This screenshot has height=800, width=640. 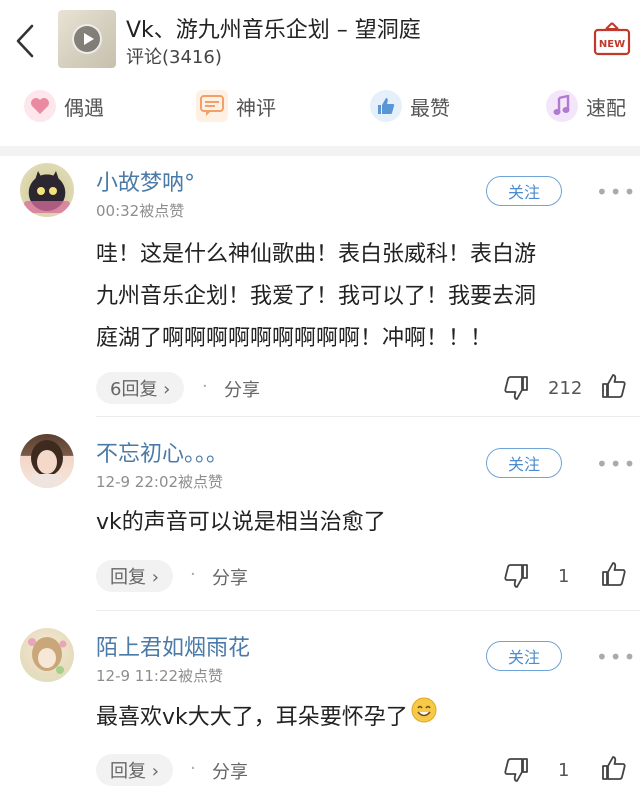 I want to click on comment-time: 00:32被点赞, so click(x=140, y=211).